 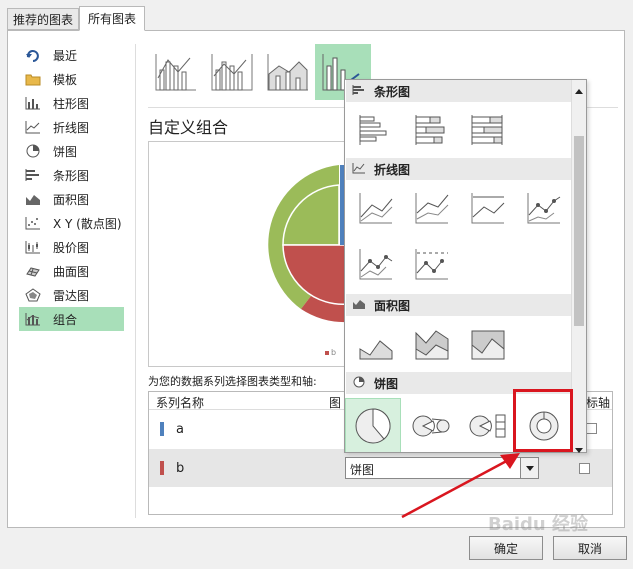 I want to click on ok-label: 确定, so click(x=505, y=548).